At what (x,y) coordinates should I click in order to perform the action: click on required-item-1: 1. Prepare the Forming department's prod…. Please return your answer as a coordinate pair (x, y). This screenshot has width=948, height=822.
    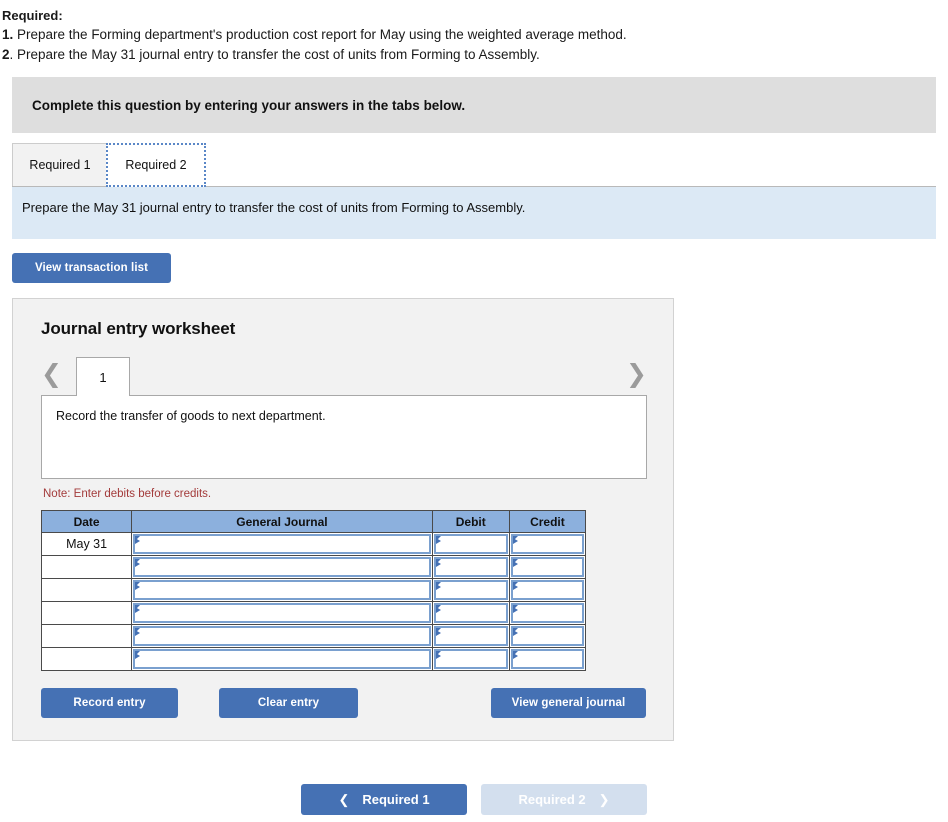
    Looking at the image, I should click on (475, 35).